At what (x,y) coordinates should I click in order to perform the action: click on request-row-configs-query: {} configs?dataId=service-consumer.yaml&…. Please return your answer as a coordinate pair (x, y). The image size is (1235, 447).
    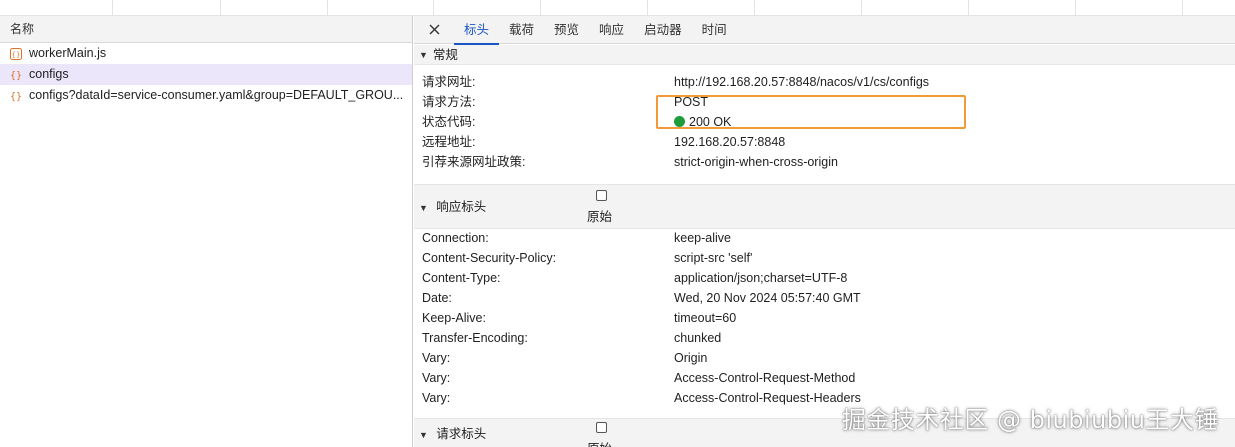
    Looking at the image, I should click on (206, 95).